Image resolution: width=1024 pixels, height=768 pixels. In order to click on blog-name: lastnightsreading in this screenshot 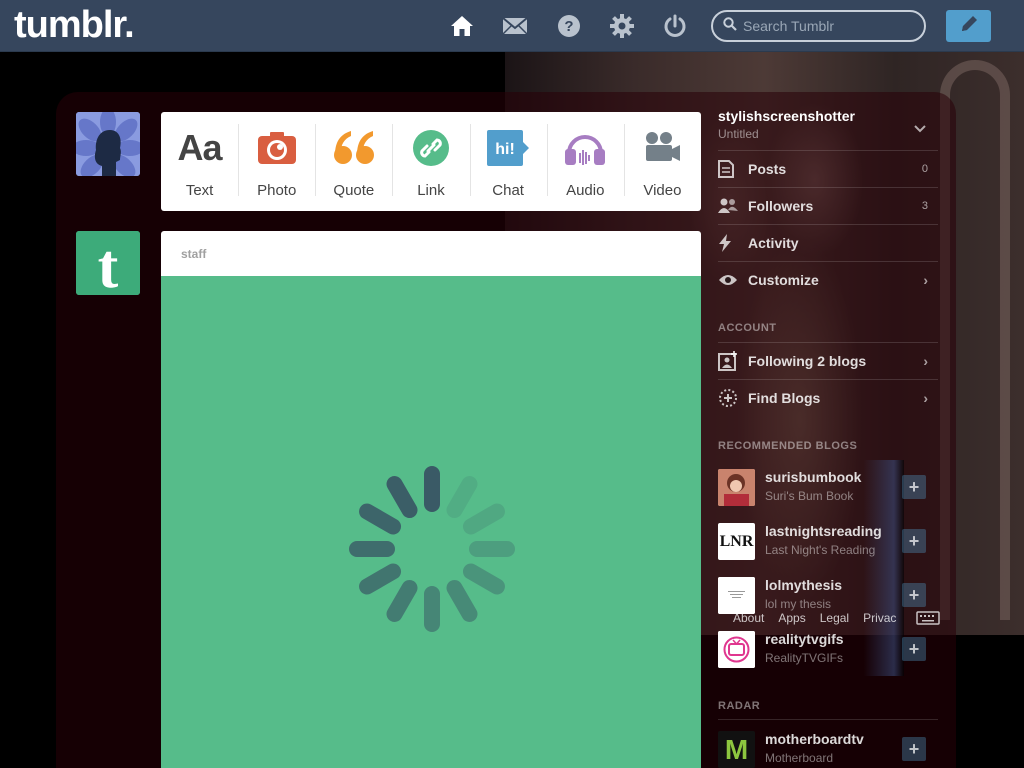, I will do `click(823, 531)`.